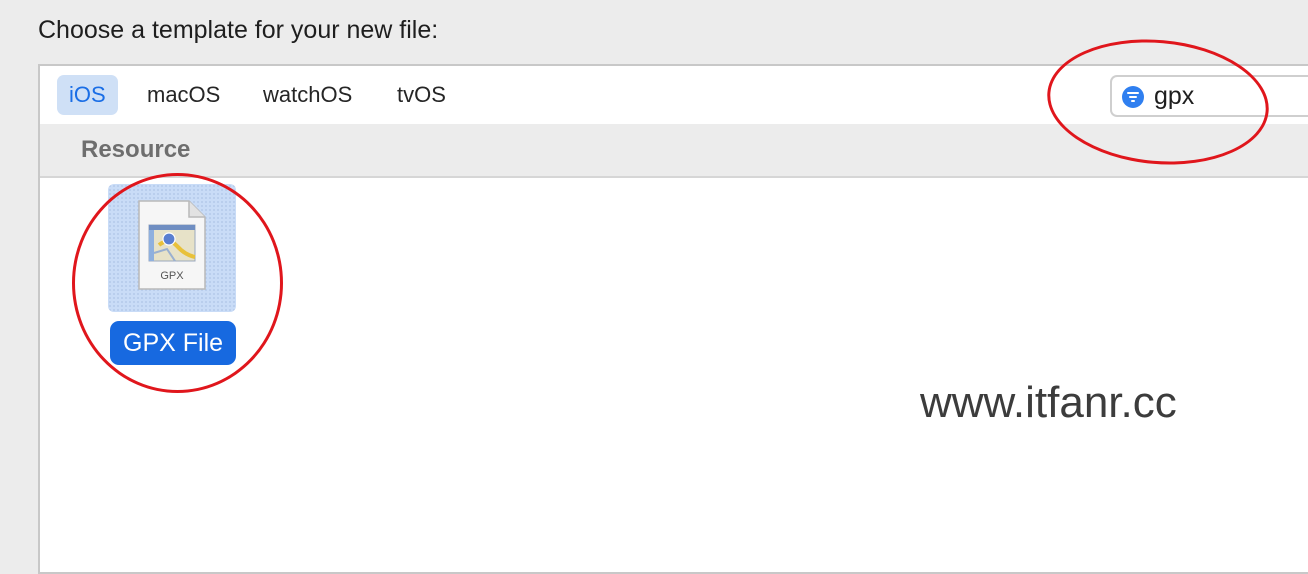 This screenshot has width=1308, height=574. What do you see at coordinates (87, 95) in the screenshot?
I see `tab-ios: iOS` at bounding box center [87, 95].